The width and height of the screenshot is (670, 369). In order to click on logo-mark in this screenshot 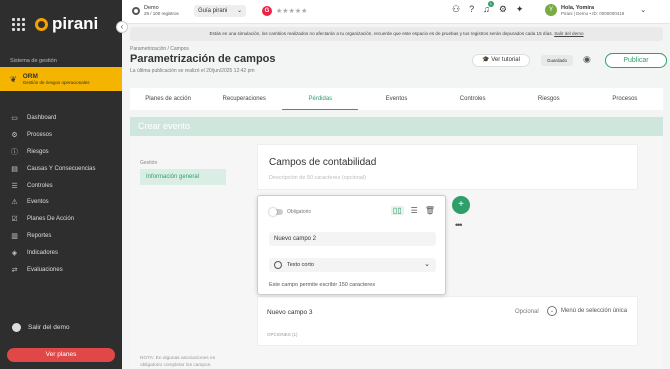, I will do `click(41, 24)`.